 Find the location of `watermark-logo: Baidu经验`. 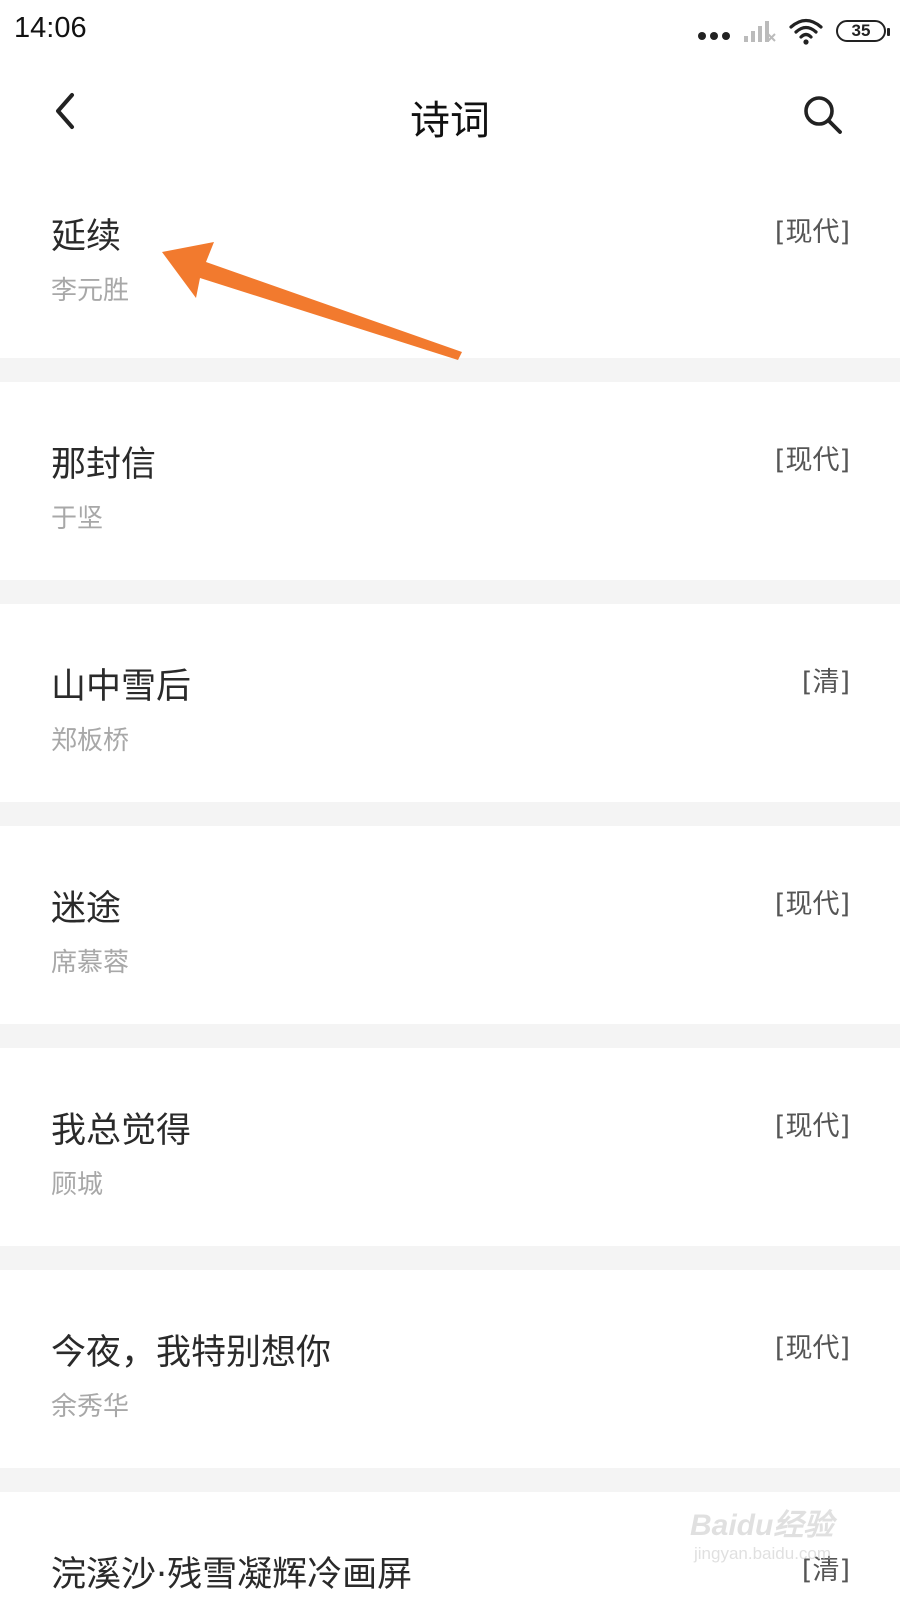

watermark-logo: Baidu经验 is located at coordinates (762, 1525).